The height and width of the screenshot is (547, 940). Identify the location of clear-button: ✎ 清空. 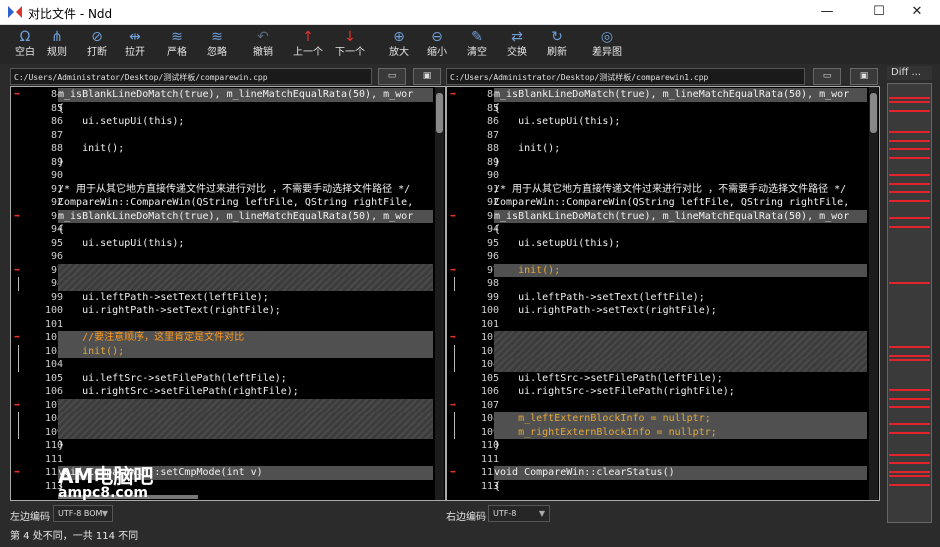
(477, 44).